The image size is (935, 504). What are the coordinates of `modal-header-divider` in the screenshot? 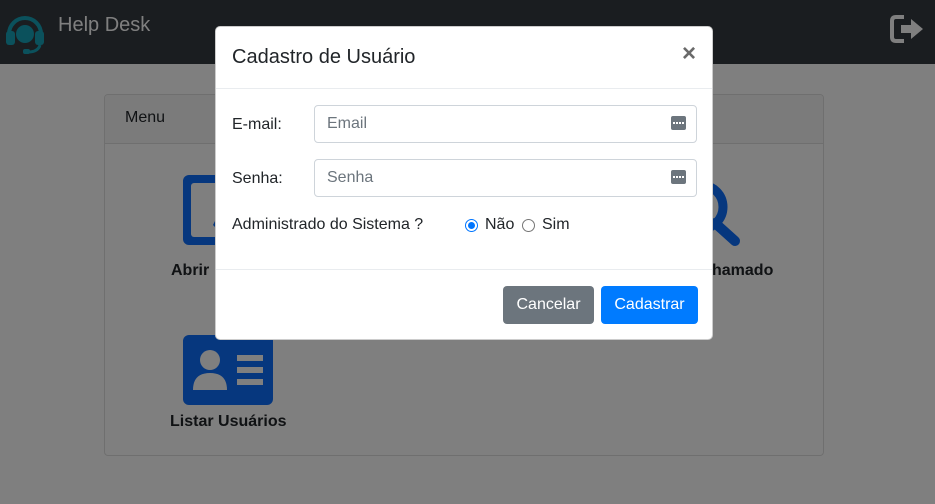 It's located at (464, 88).